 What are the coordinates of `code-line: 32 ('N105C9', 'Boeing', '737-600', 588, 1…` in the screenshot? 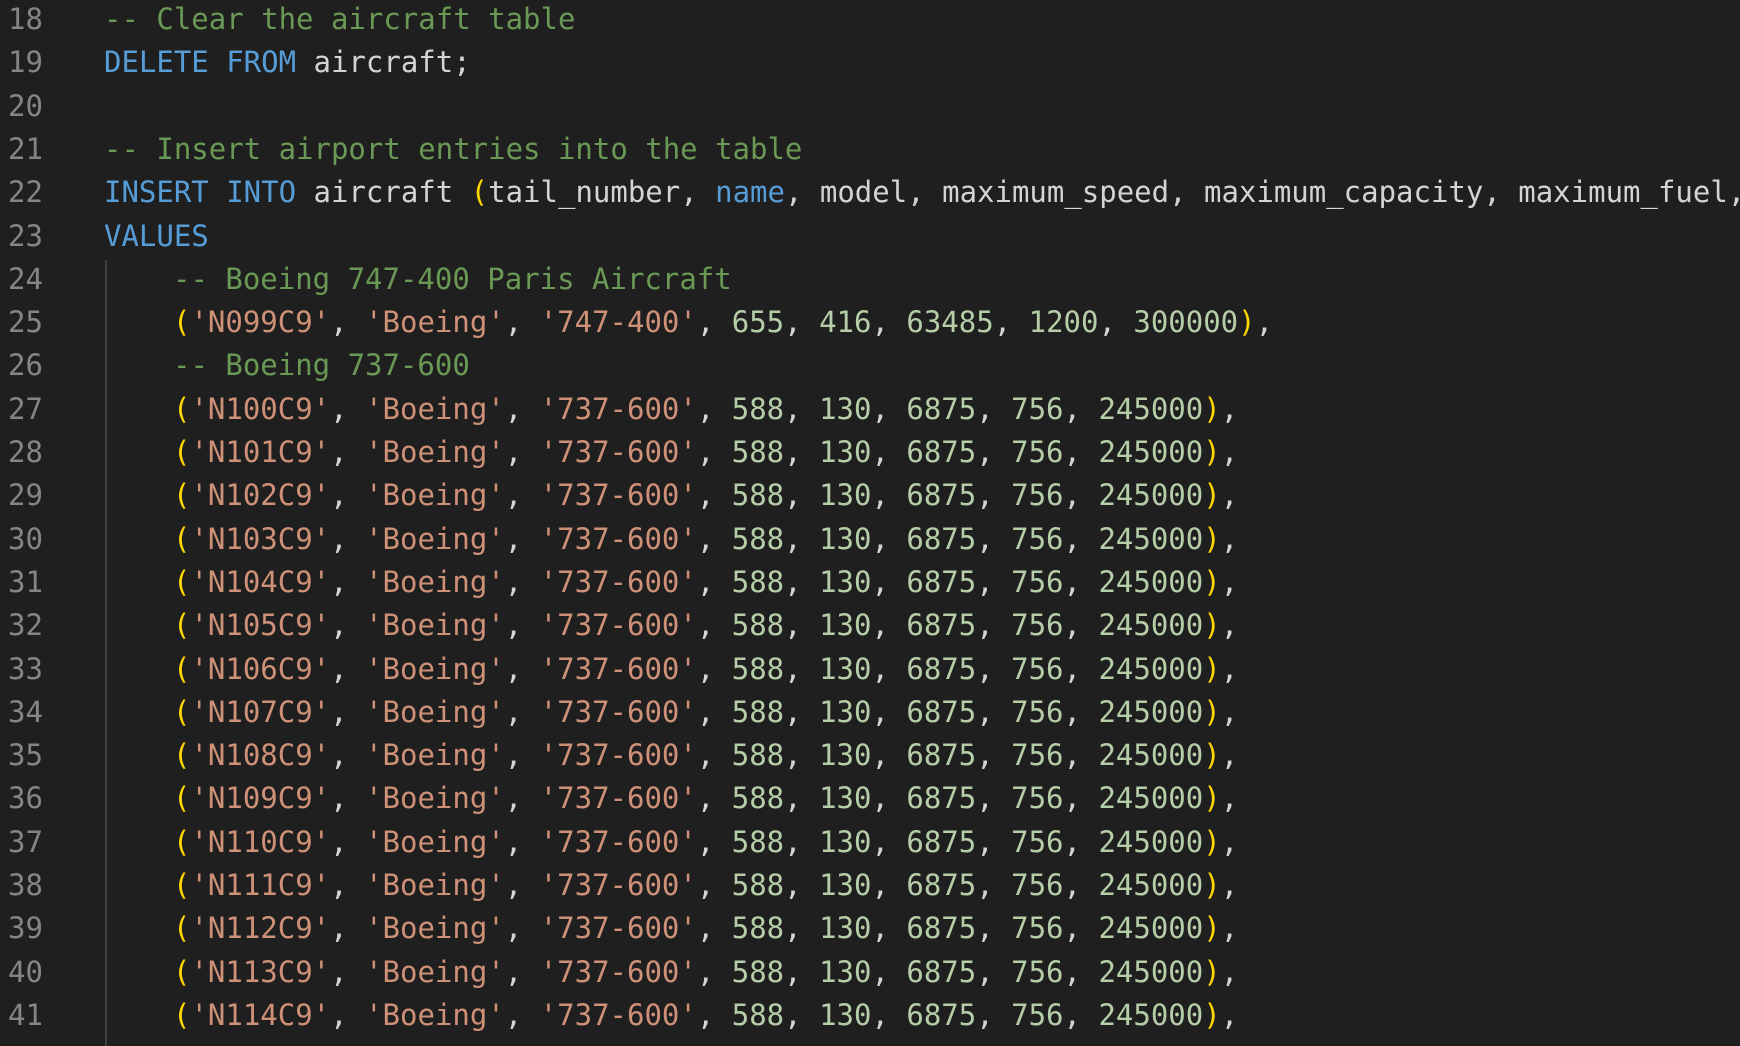 It's located at (870, 625).